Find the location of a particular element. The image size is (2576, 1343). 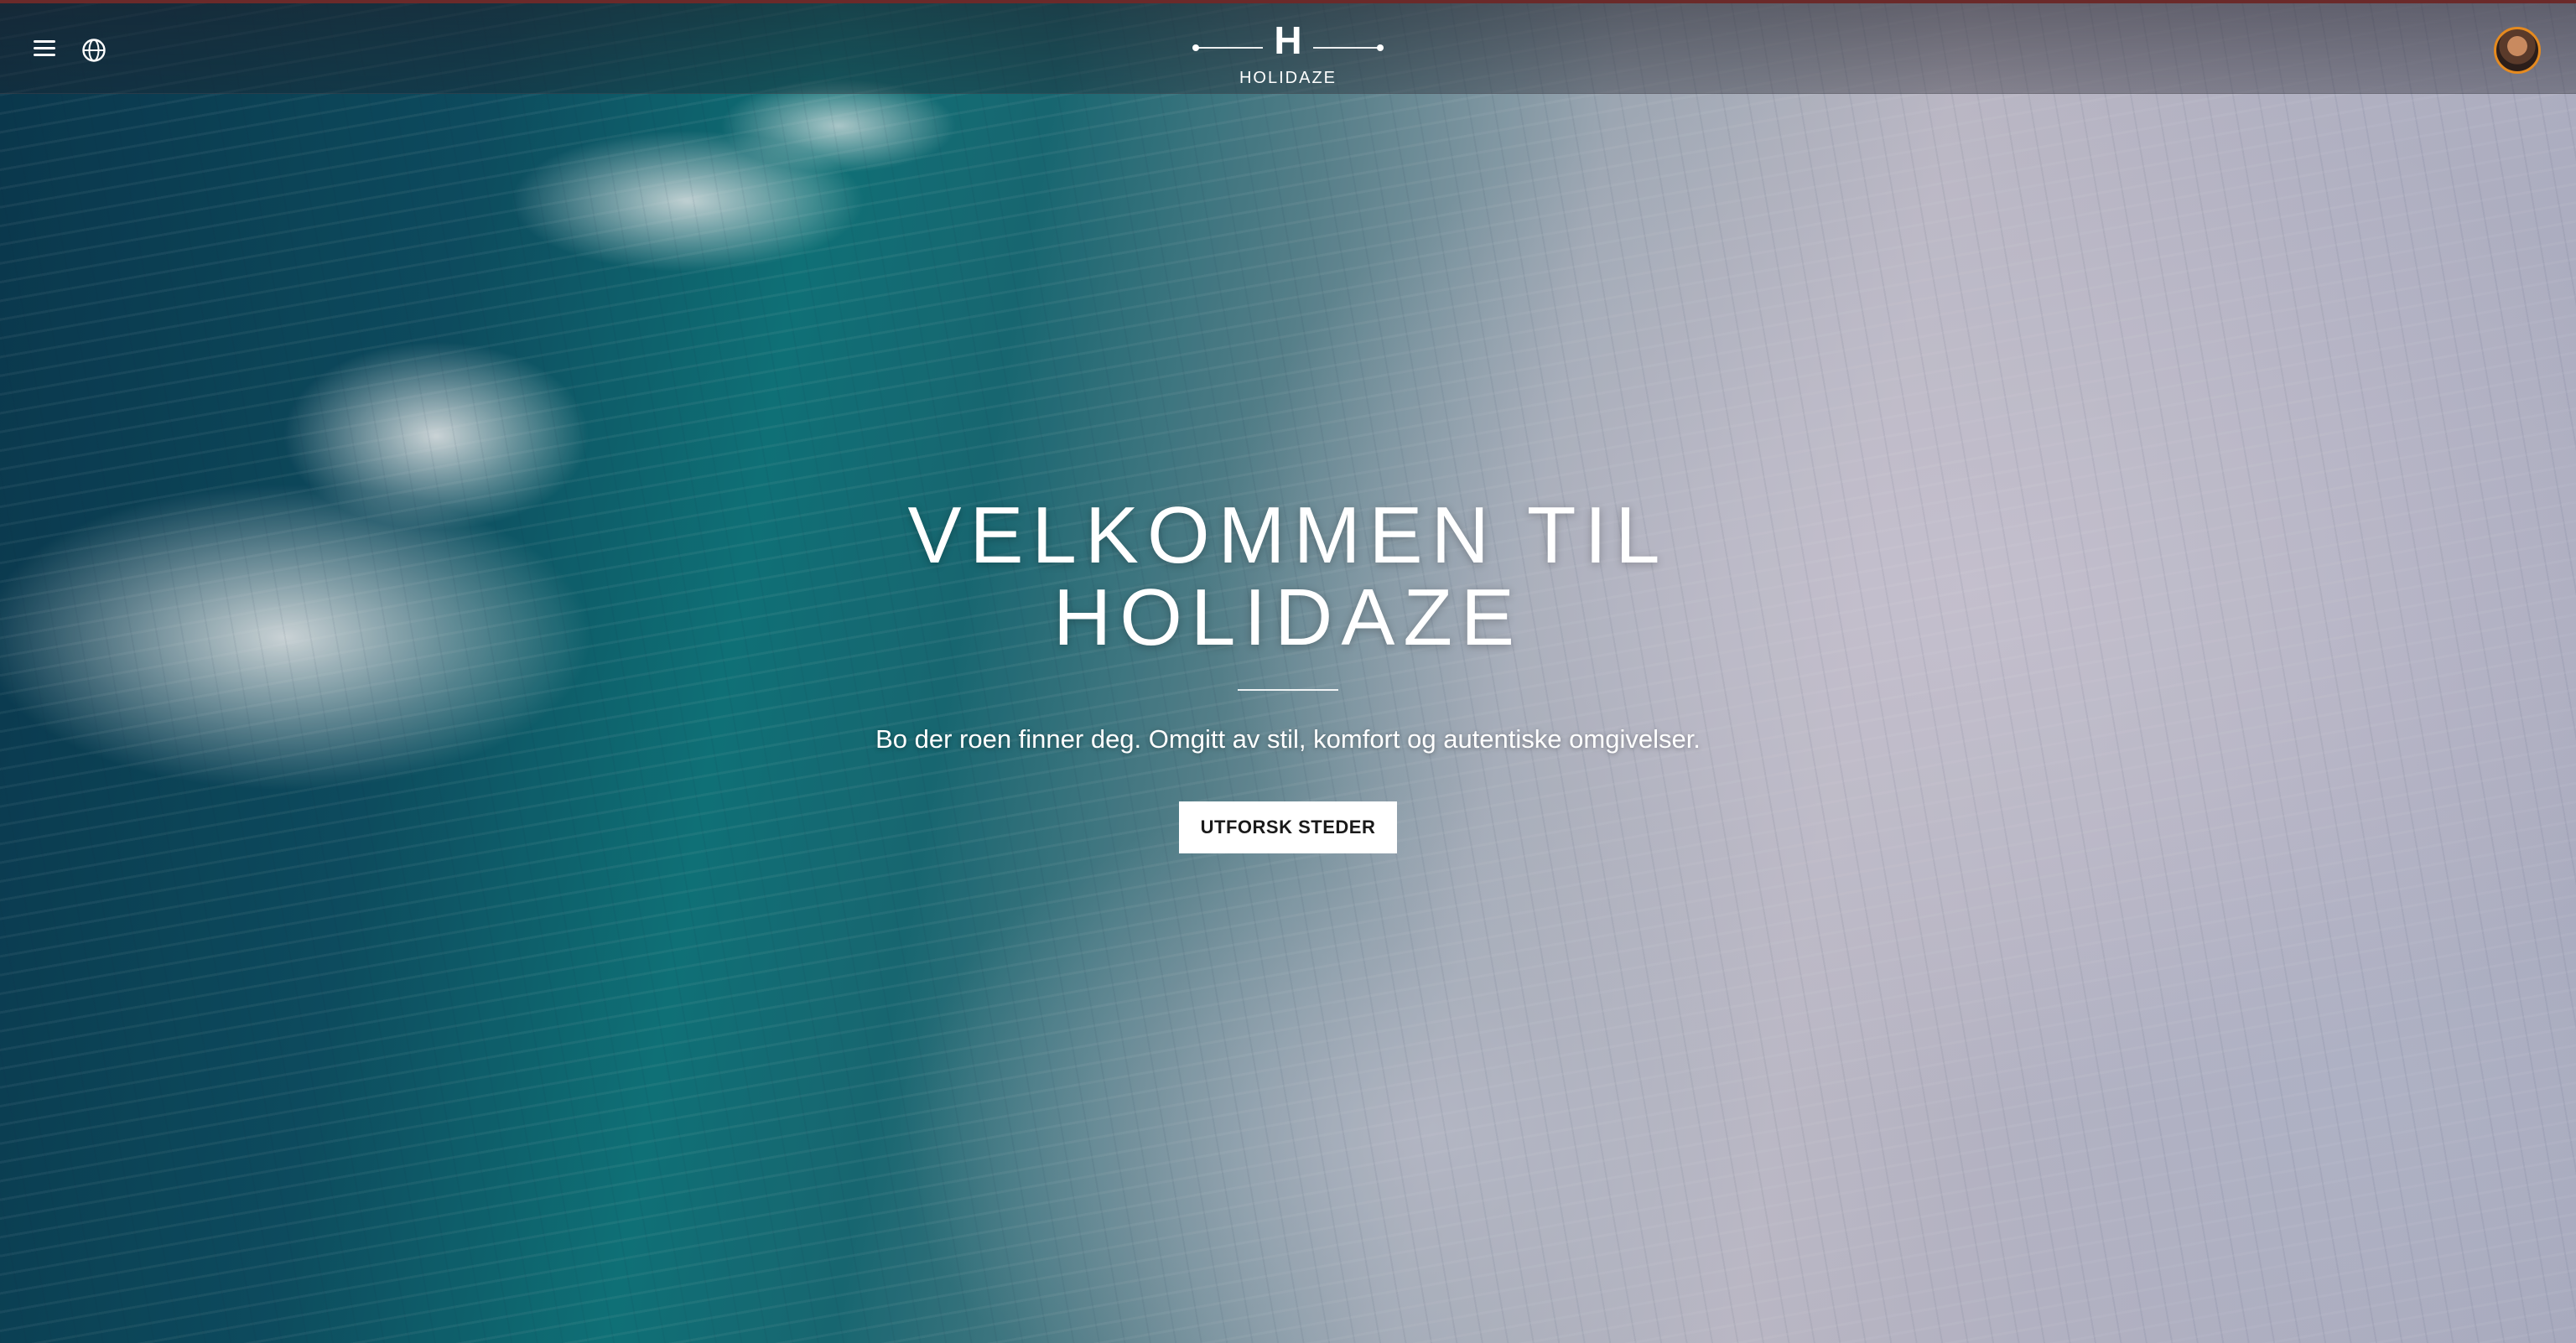

top-navigation-bar: H HOLIDAZE is located at coordinates (1288, 47).